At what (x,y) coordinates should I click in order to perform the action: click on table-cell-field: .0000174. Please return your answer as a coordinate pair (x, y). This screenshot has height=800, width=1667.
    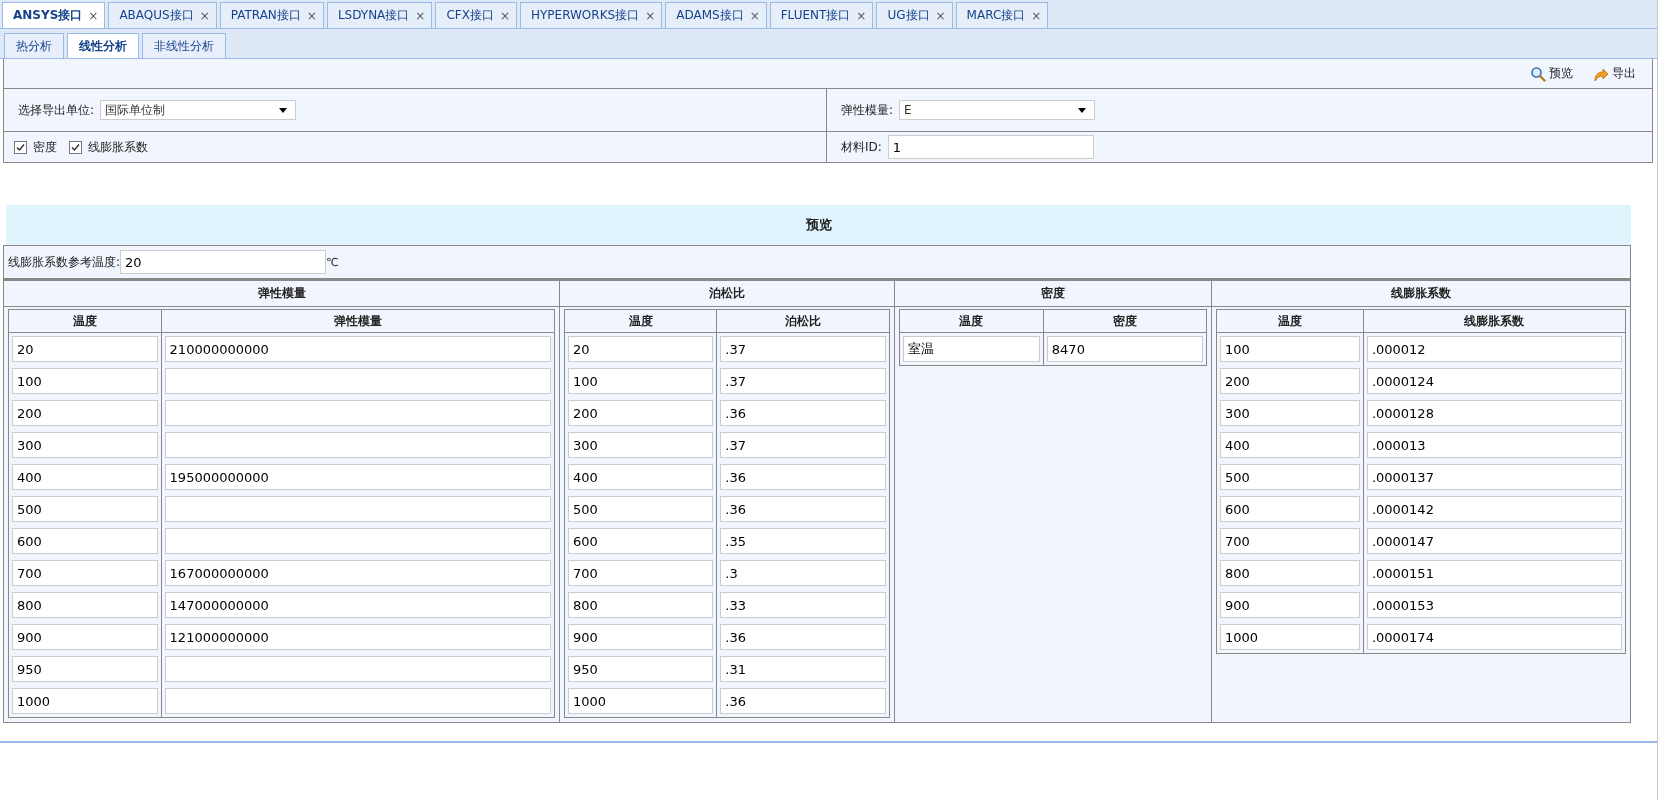
    Looking at the image, I should click on (1494, 637).